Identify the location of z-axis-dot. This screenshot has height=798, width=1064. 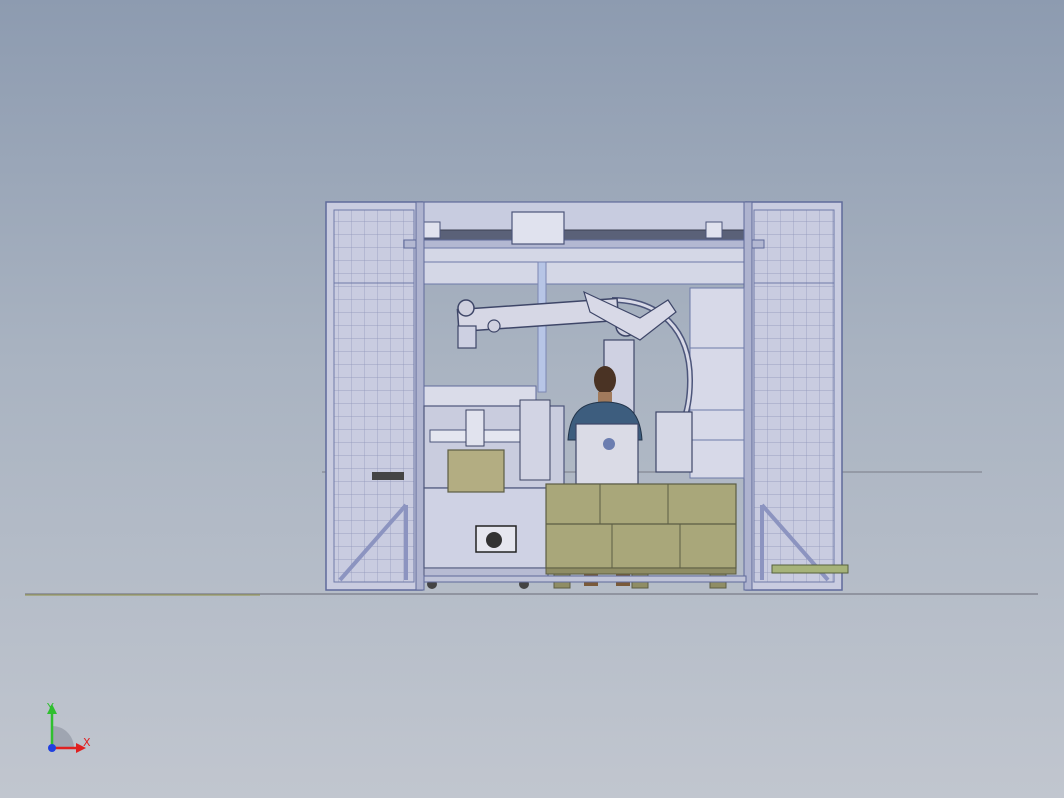
(52, 748).